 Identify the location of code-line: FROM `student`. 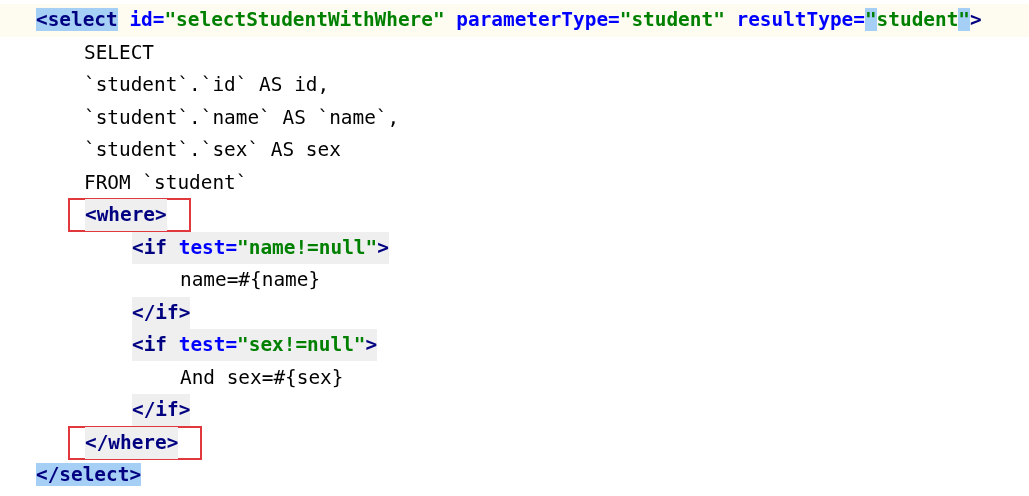
(166, 182).